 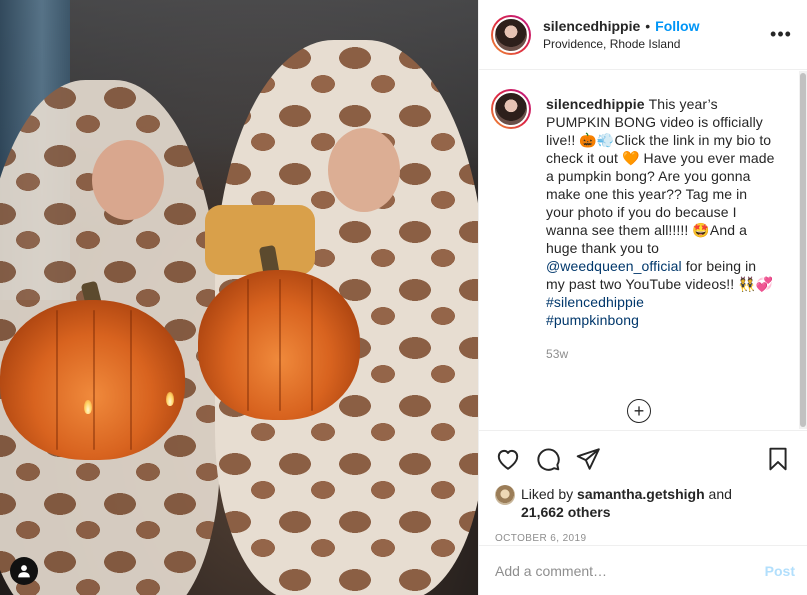 What do you see at coordinates (643, 459) in the screenshot?
I see `action-icons-row` at bounding box center [643, 459].